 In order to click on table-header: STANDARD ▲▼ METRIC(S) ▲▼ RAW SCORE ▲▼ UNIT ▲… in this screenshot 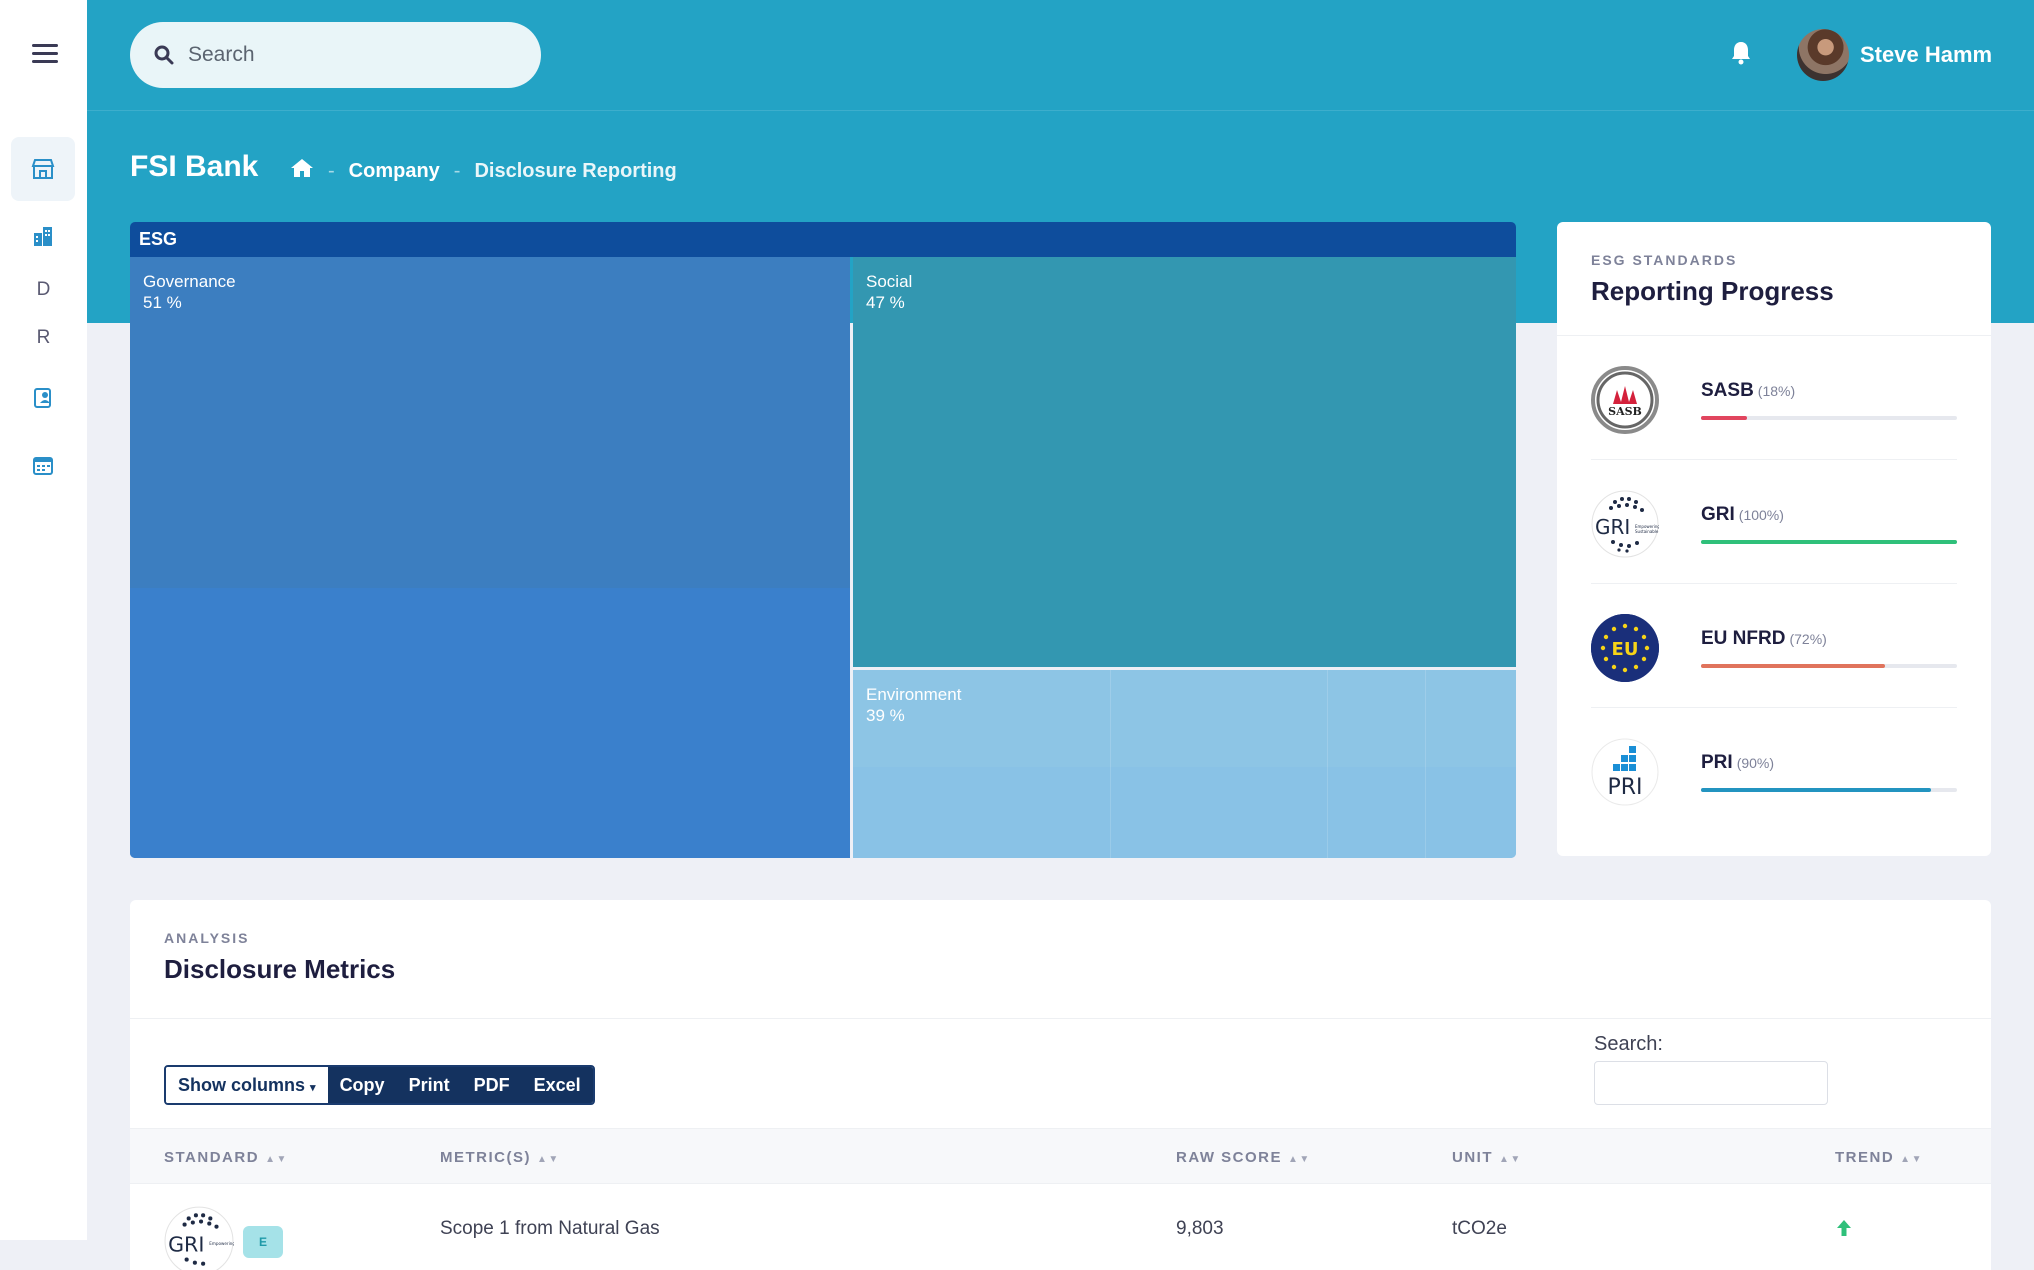, I will do `click(1060, 1156)`.